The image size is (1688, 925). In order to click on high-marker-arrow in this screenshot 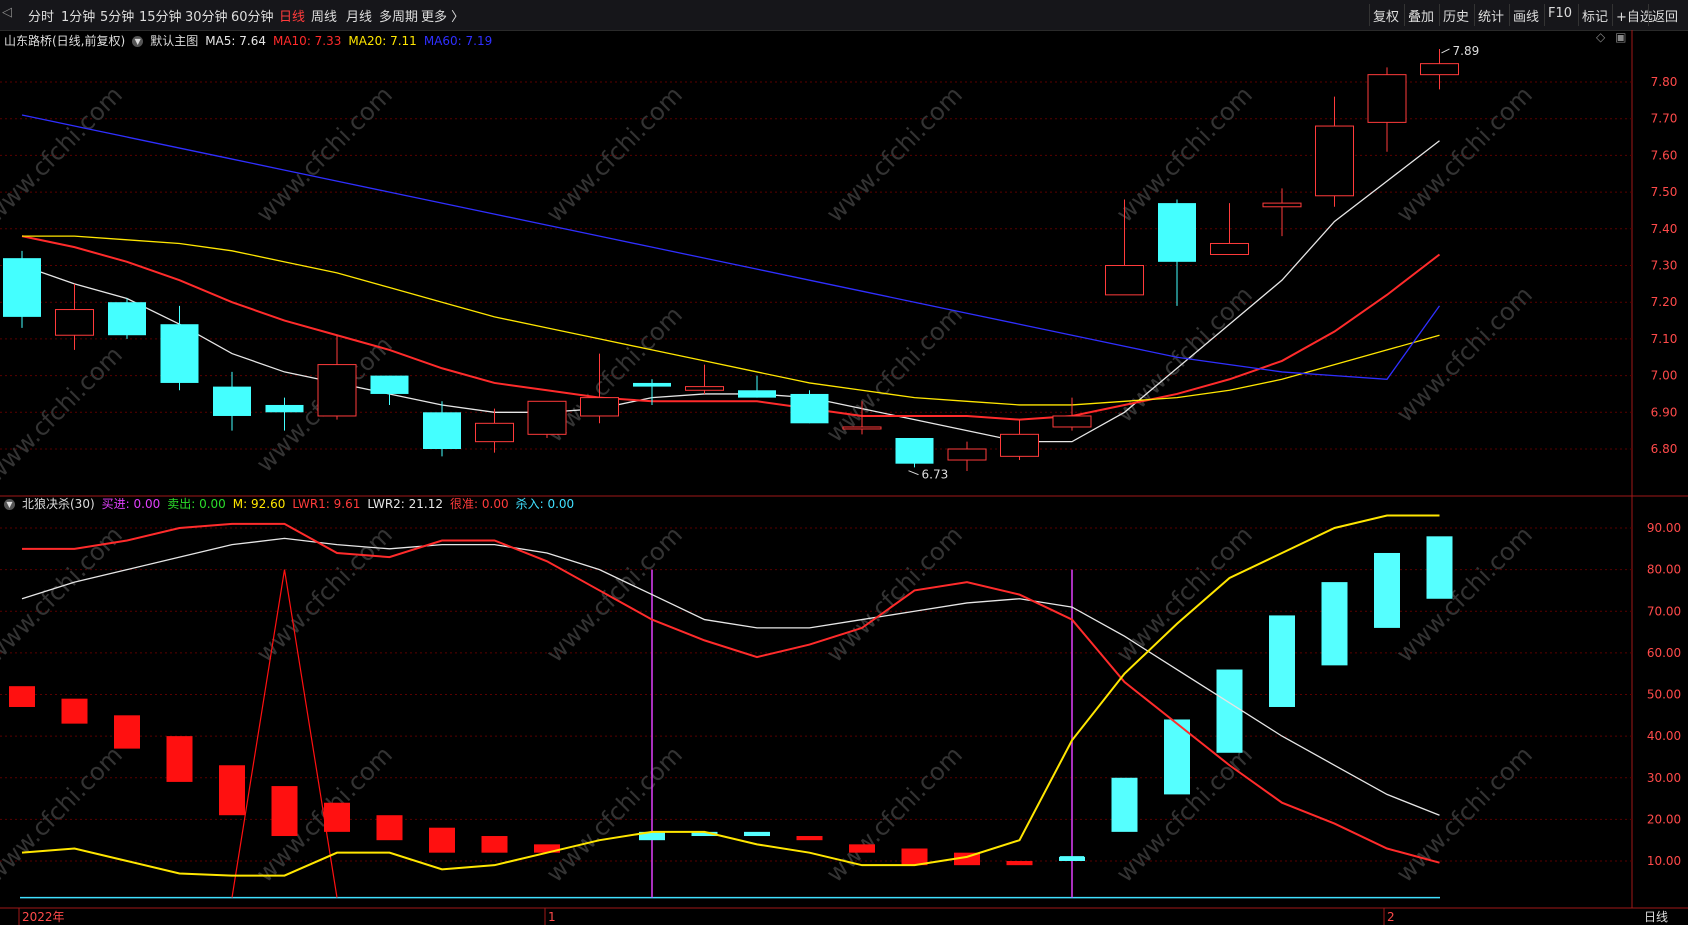, I will do `click(1445, 51)`.